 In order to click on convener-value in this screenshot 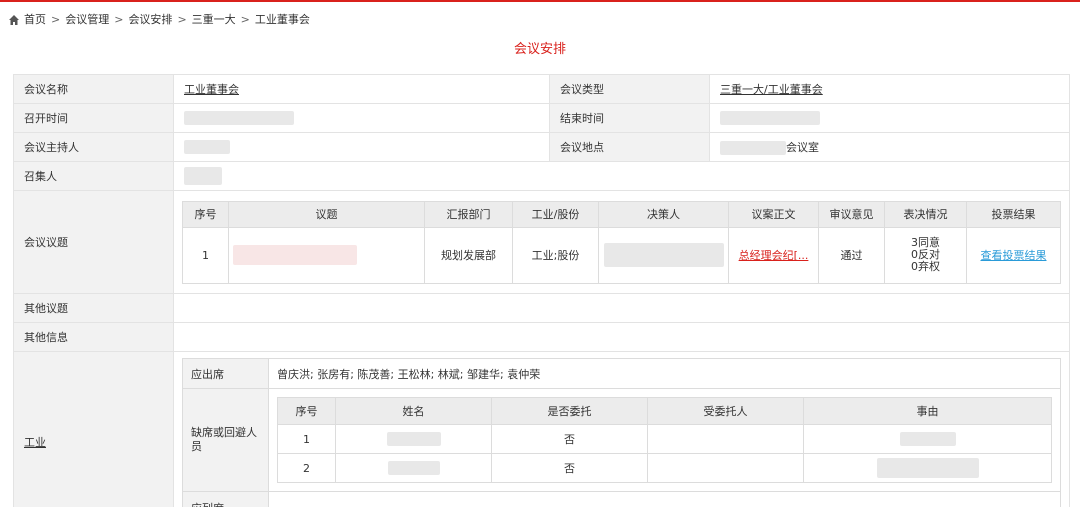, I will do `click(621, 176)`.